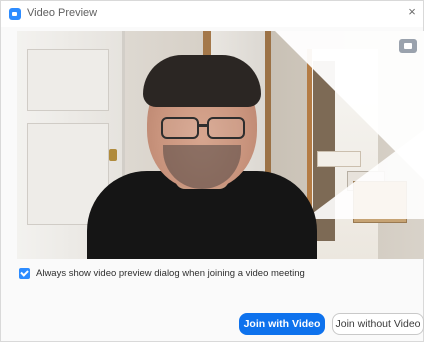 Image resolution: width=424 pixels, height=342 pixels. What do you see at coordinates (202, 81) in the screenshot?
I see `hair` at bounding box center [202, 81].